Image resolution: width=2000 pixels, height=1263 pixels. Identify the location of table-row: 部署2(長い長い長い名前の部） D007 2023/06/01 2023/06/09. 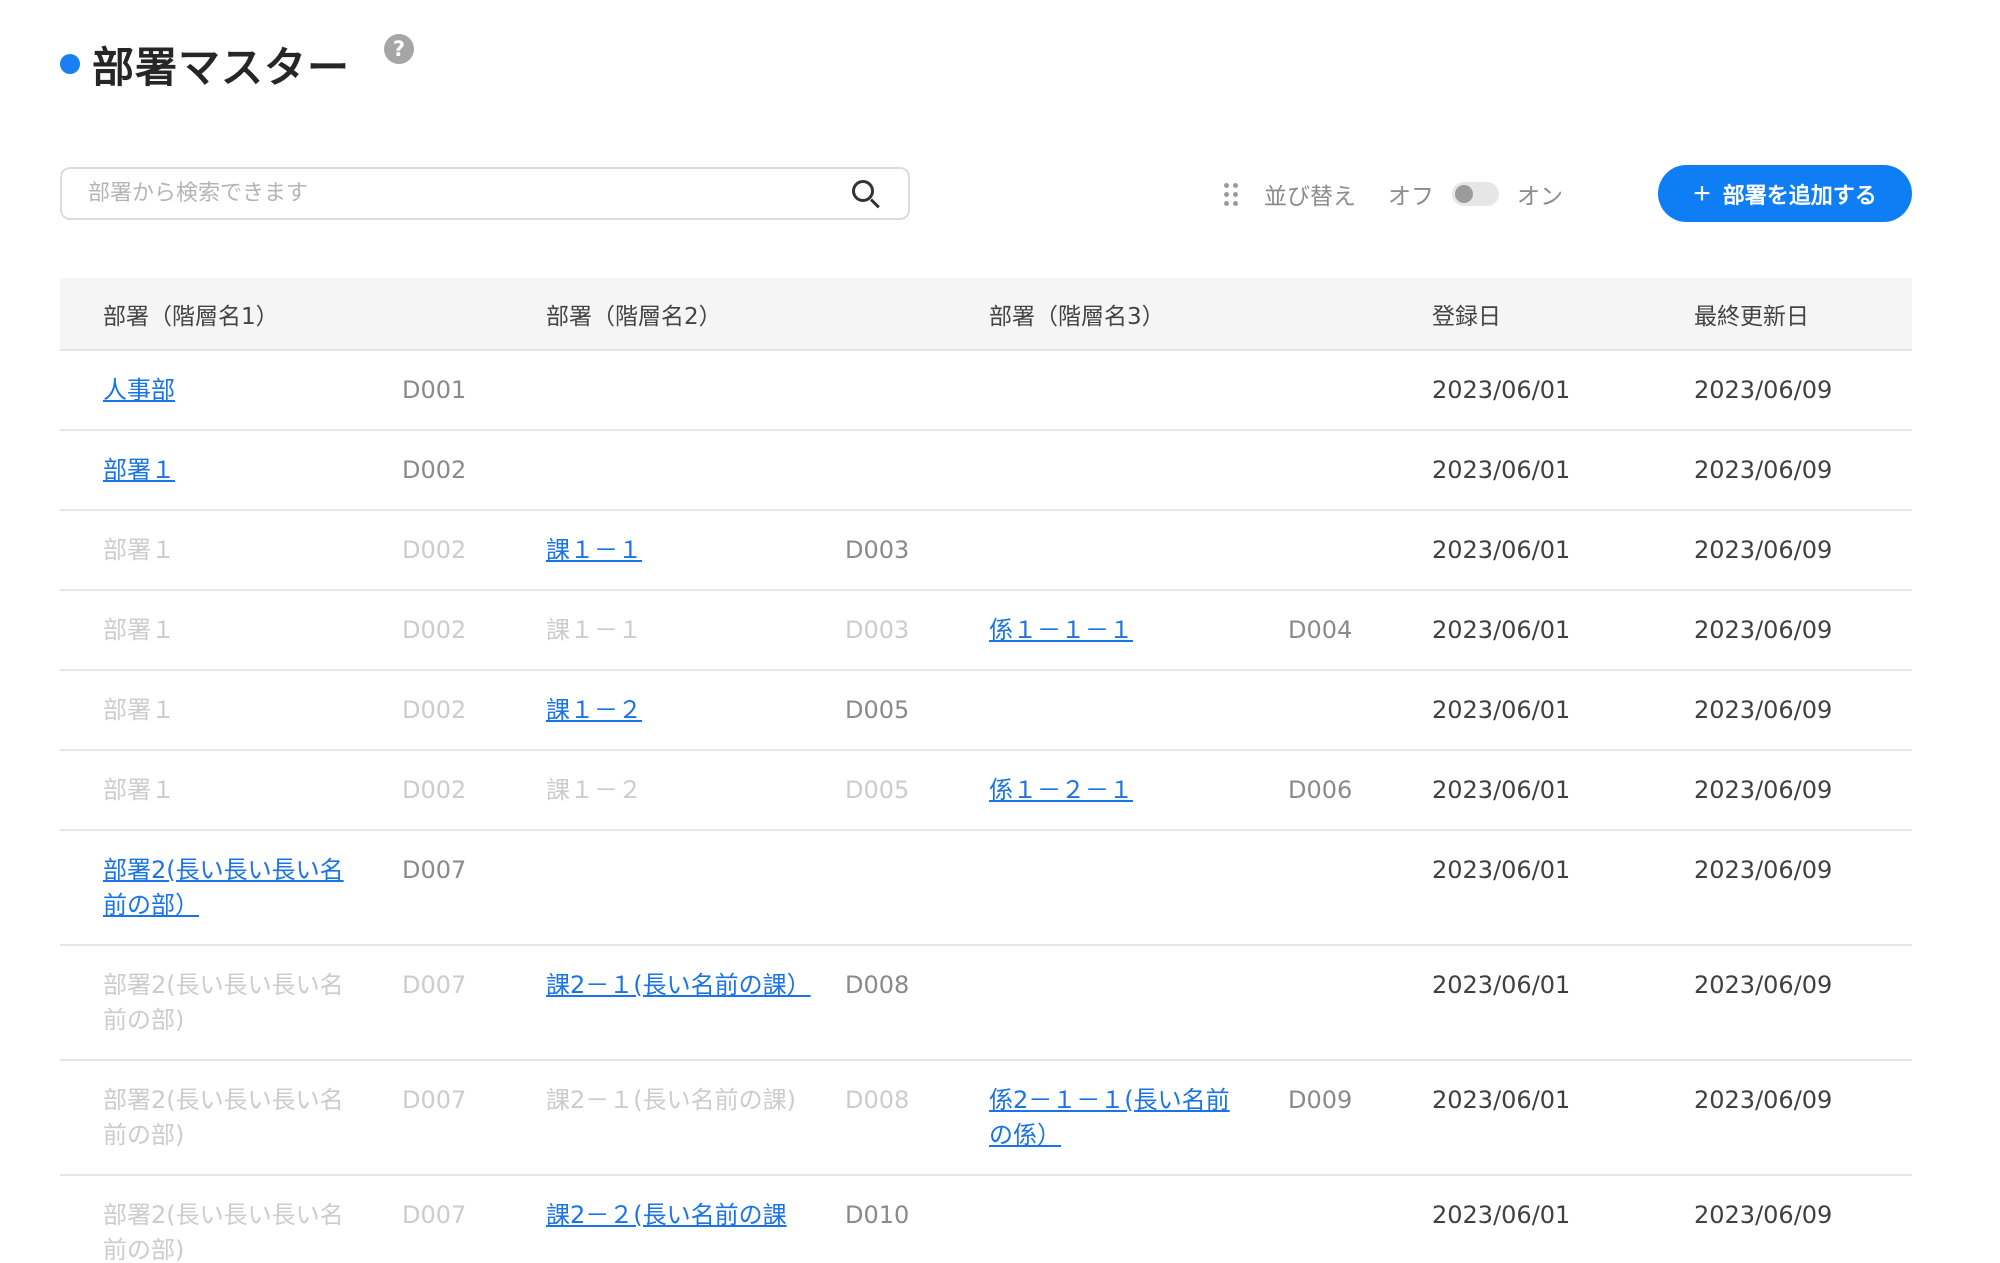
(986, 888).